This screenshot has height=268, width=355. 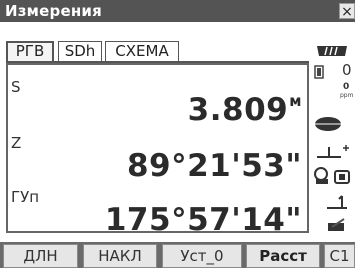 I want to click on softkey-bar: ДЛН НАКЛ Уст_0 Расст С1, so click(x=177, y=255).